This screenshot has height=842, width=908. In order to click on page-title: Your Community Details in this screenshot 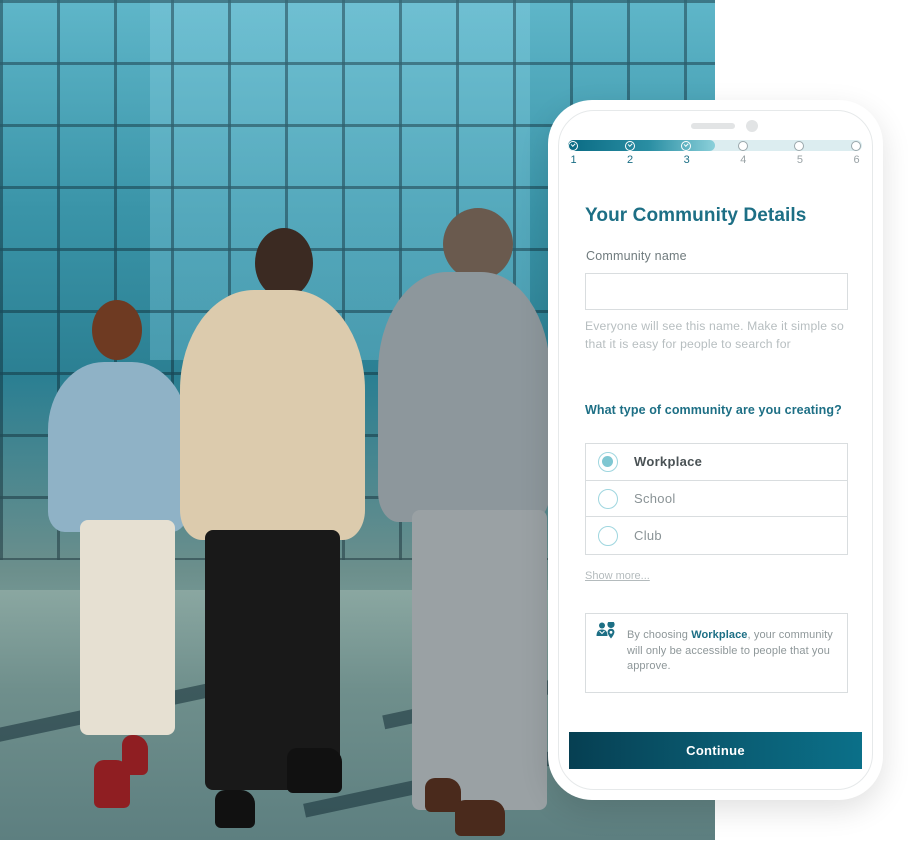, I will do `click(696, 215)`.